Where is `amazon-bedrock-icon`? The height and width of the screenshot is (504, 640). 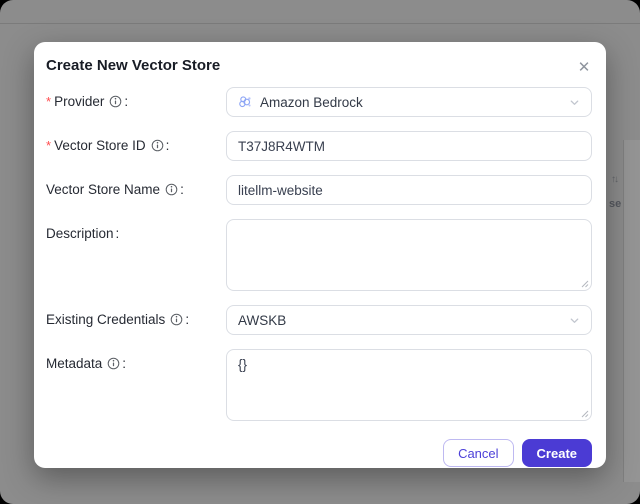 amazon-bedrock-icon is located at coordinates (245, 102).